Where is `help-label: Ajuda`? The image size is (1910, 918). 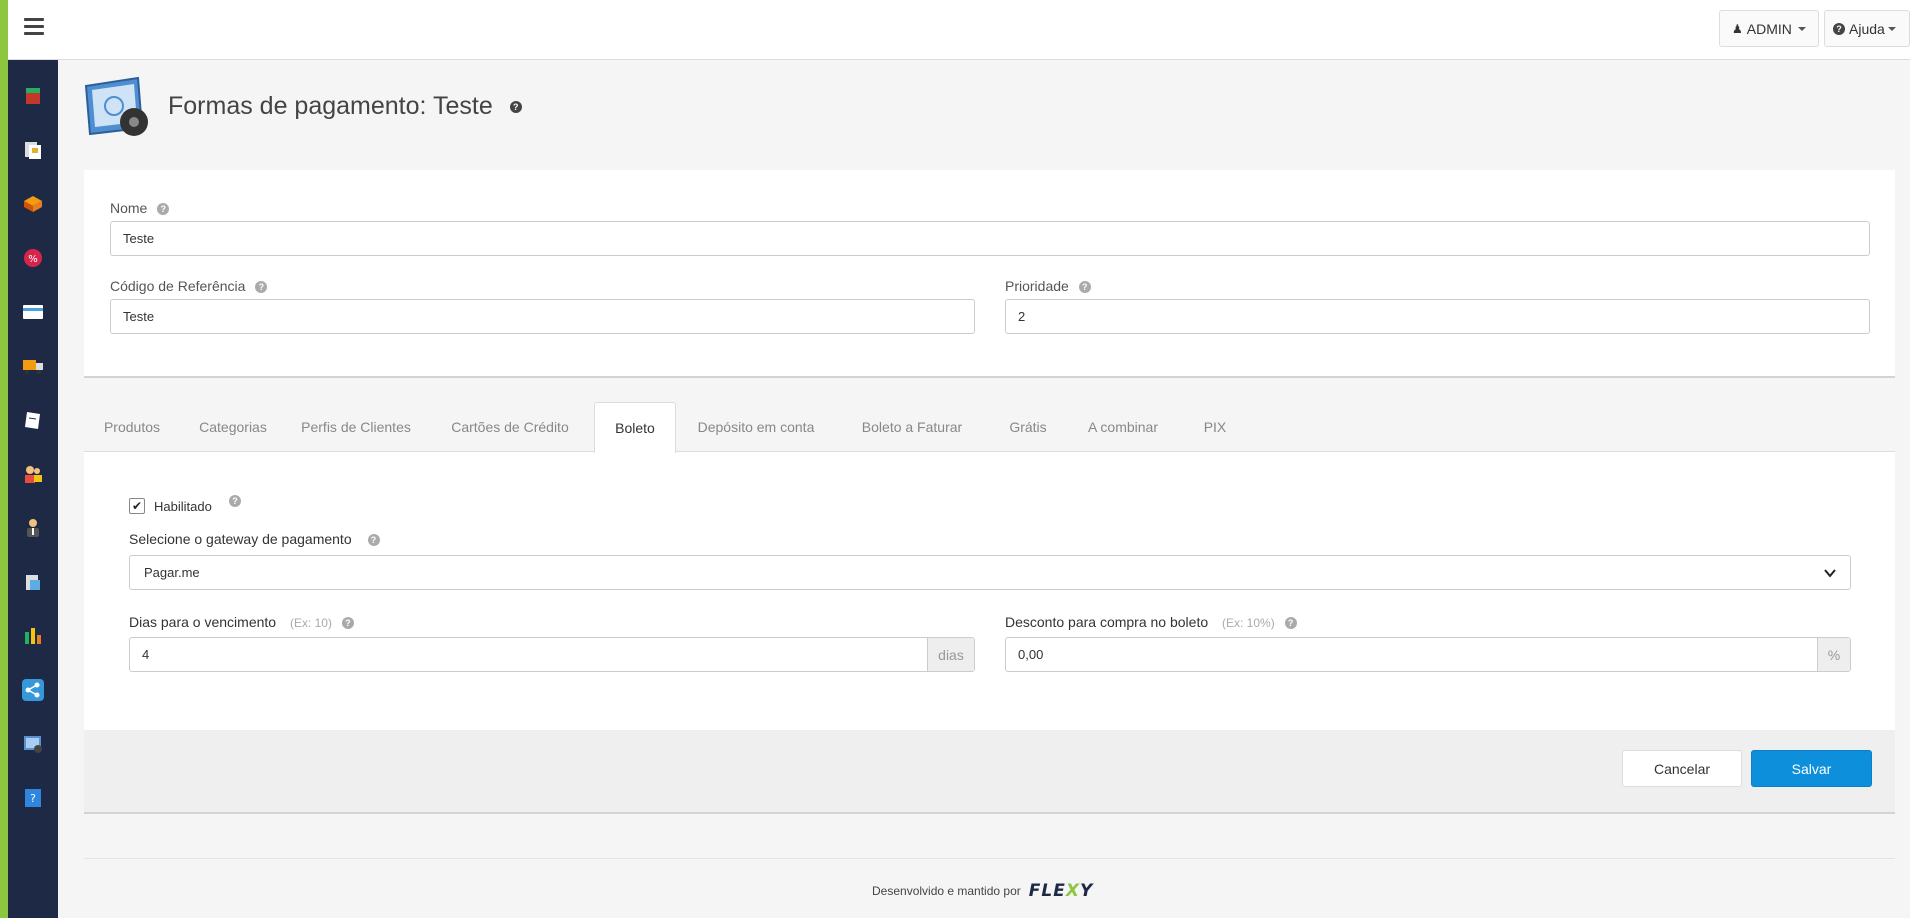 help-label: Ajuda is located at coordinates (1867, 28).